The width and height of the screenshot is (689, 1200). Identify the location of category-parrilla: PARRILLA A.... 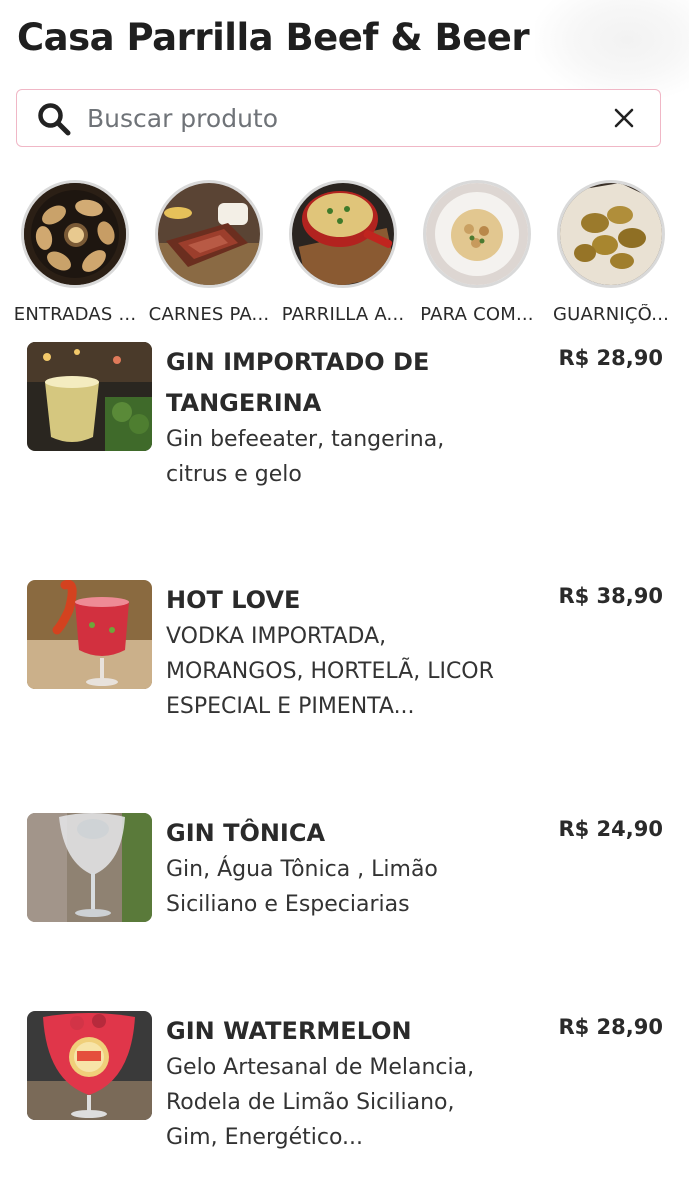
(343, 252).